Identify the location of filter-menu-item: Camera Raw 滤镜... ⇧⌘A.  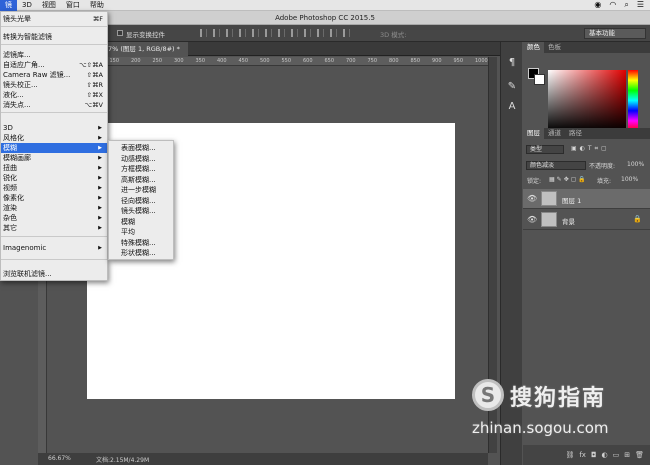
(54, 75).